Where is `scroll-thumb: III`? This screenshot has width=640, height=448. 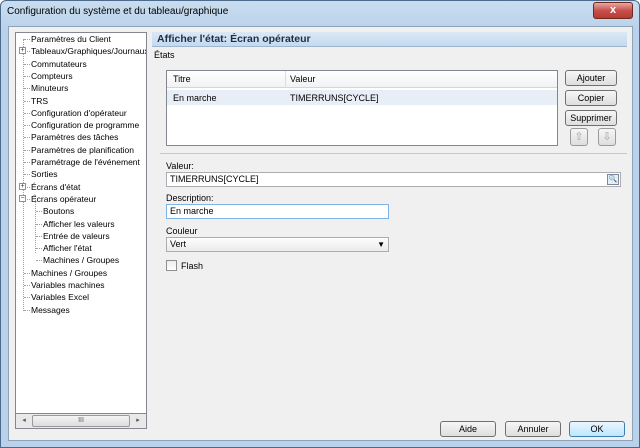
scroll-thumb: III is located at coordinates (81, 421).